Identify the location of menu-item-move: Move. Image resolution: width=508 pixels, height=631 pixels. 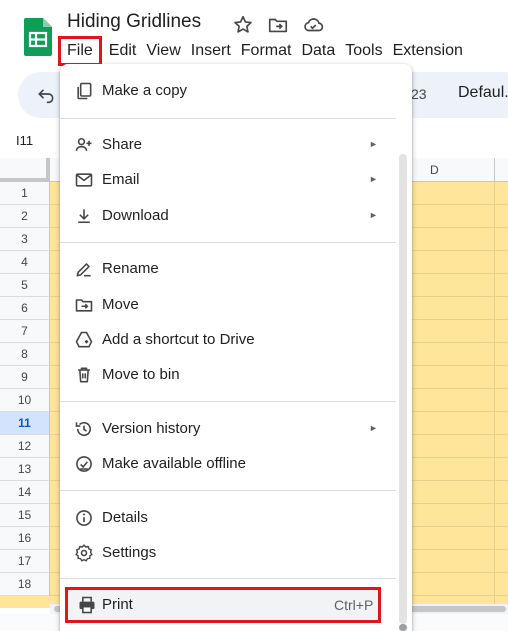
(230, 305).